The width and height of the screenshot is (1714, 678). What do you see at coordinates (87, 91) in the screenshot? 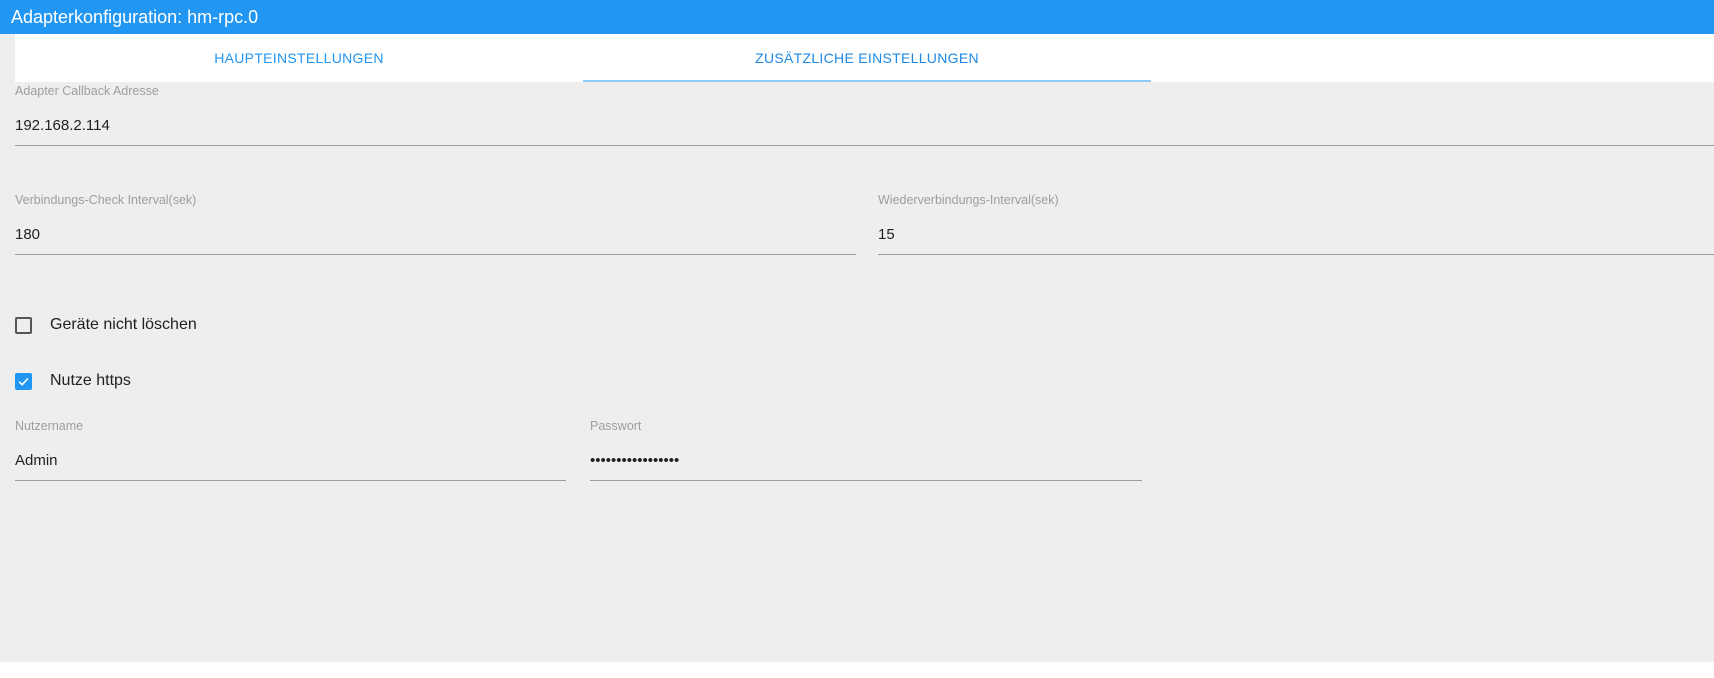
I see `callback-address-label: Adapter Callback Adresse` at bounding box center [87, 91].